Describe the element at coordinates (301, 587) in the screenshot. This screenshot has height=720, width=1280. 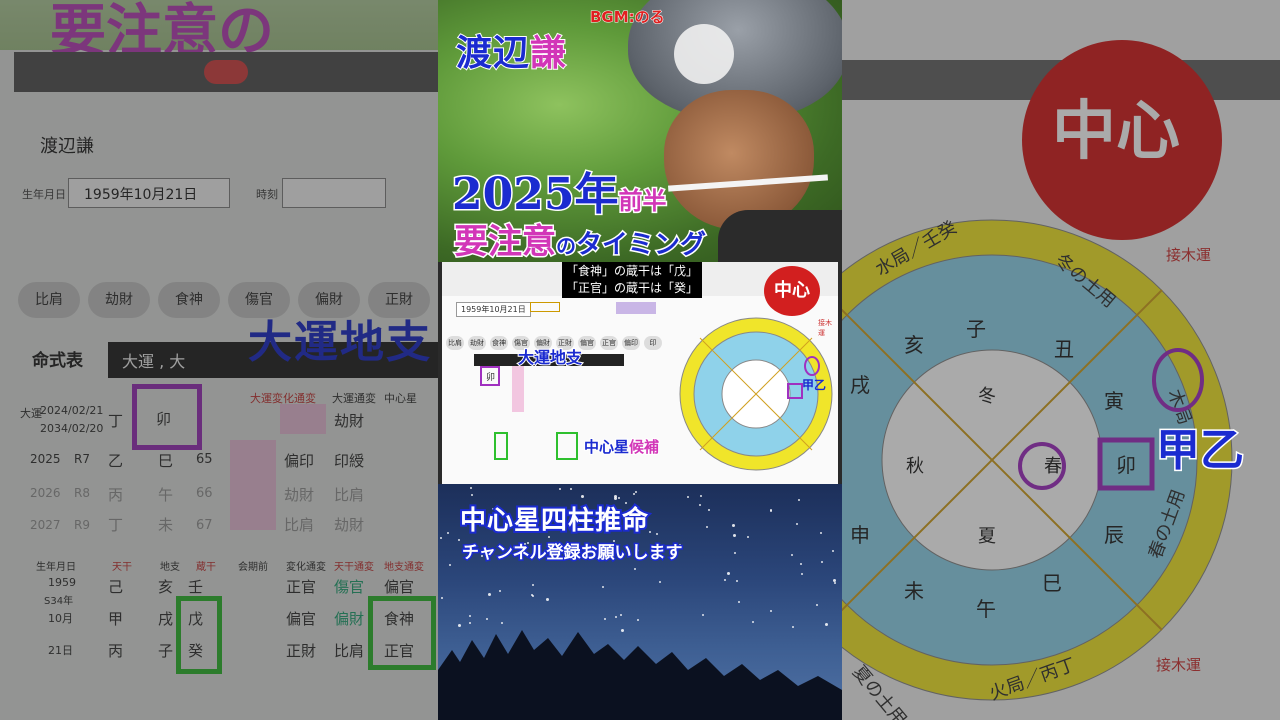
I see `pillar-henka: 正官` at that location.